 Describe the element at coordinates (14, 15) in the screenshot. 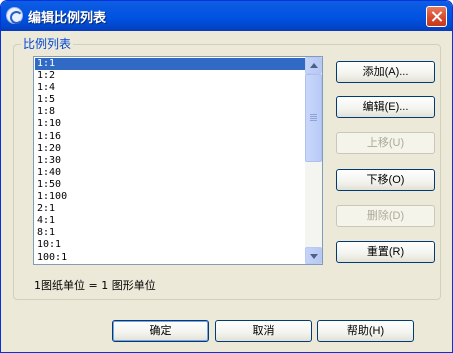

I see `app-icon` at that location.